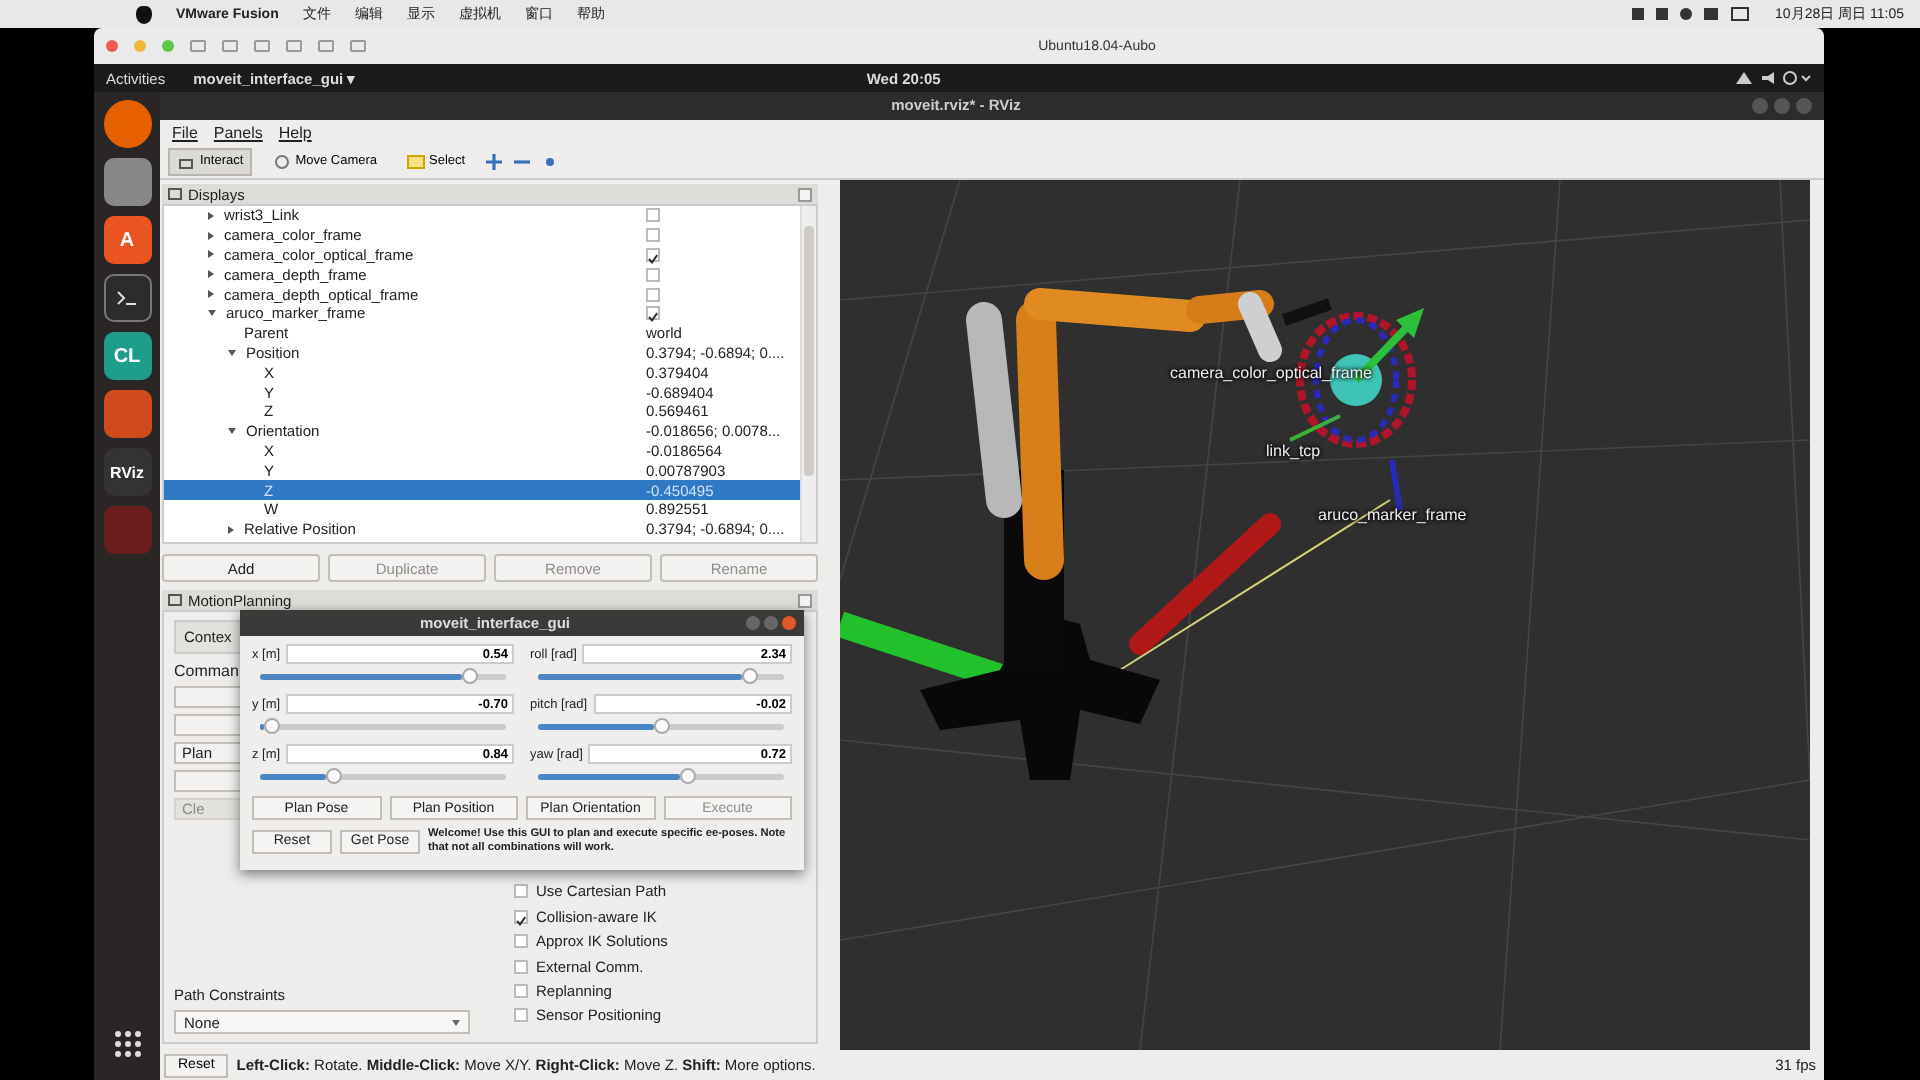 The width and height of the screenshot is (1920, 1080). I want to click on close-icon, so click(805, 194).